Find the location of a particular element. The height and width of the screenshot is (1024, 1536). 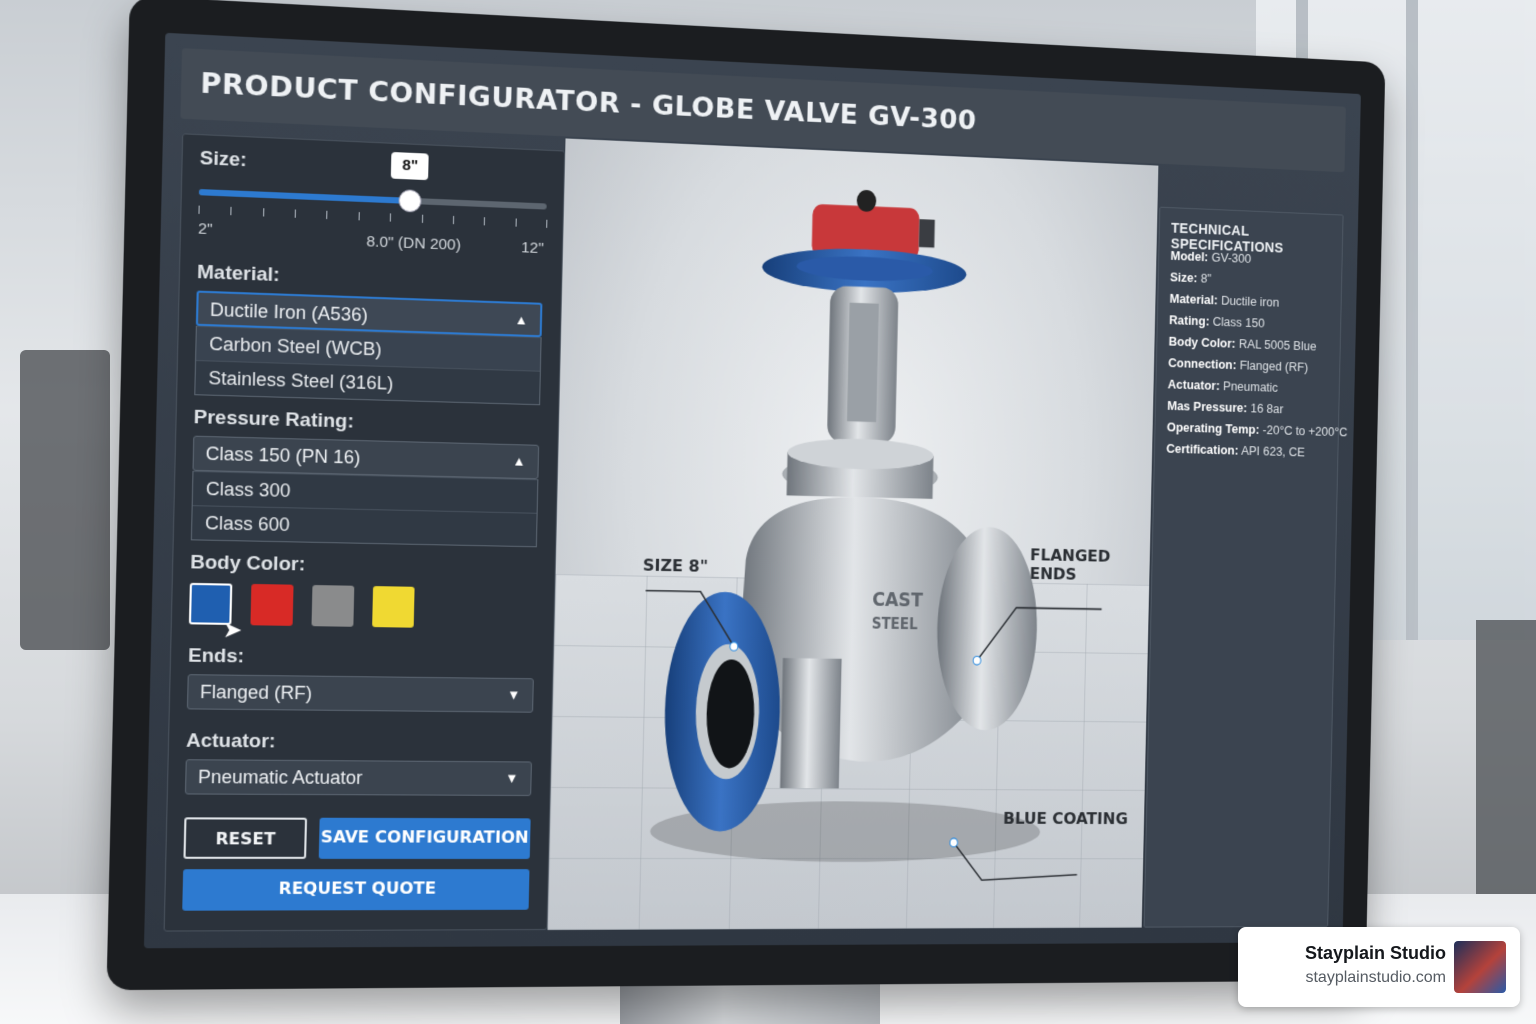

spec-key: Material: is located at coordinates (1193, 299).